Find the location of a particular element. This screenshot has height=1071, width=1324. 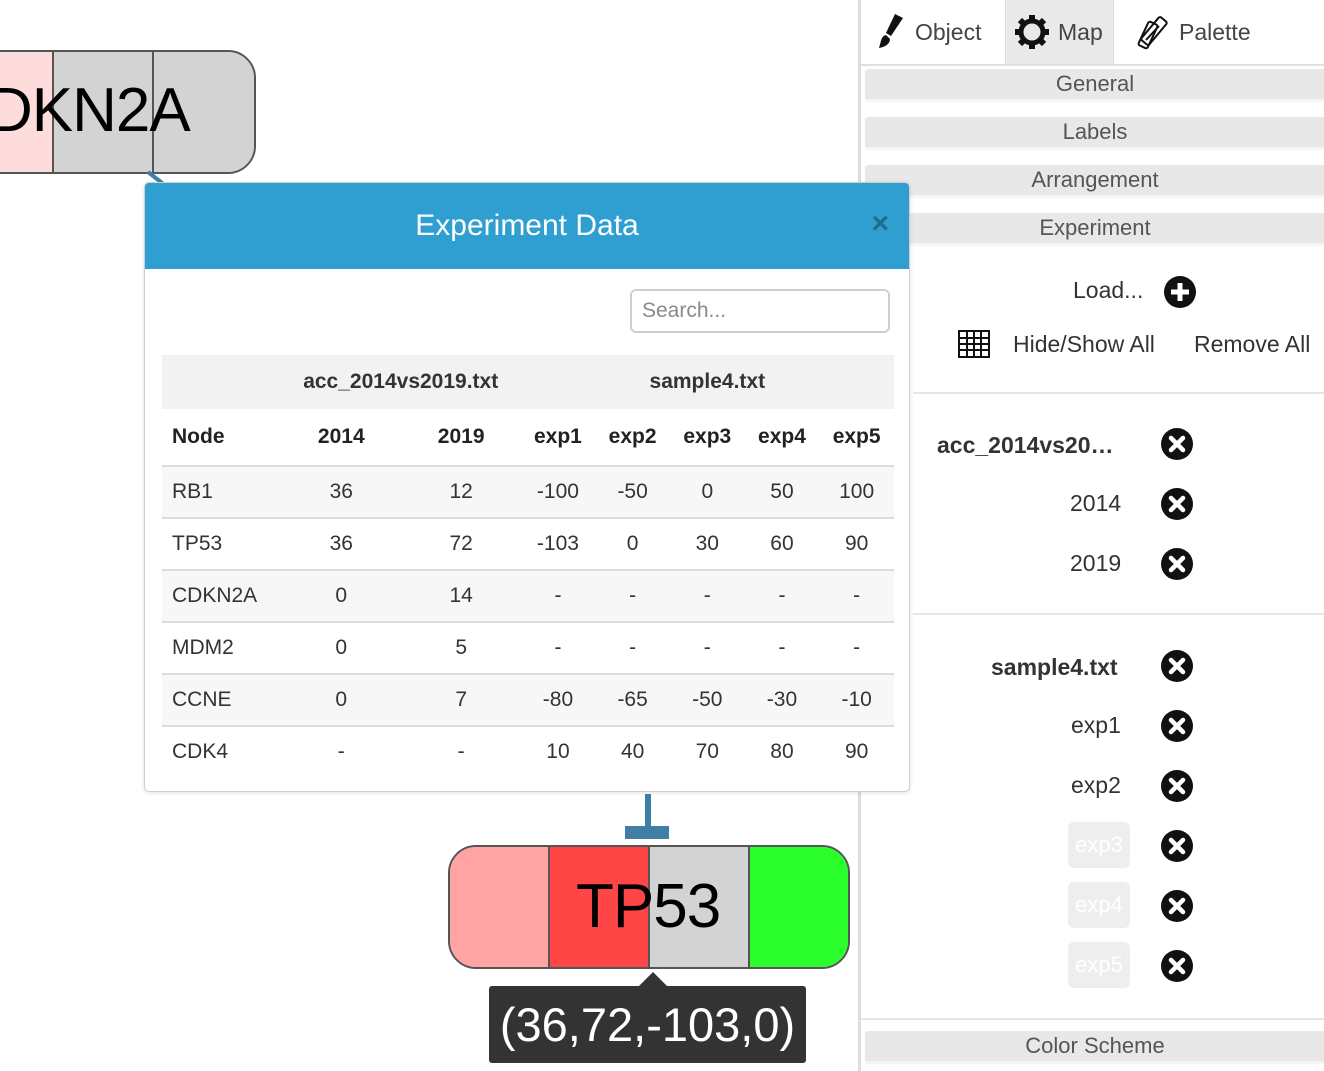

plus-circle-icon is located at coordinates (1180, 292).